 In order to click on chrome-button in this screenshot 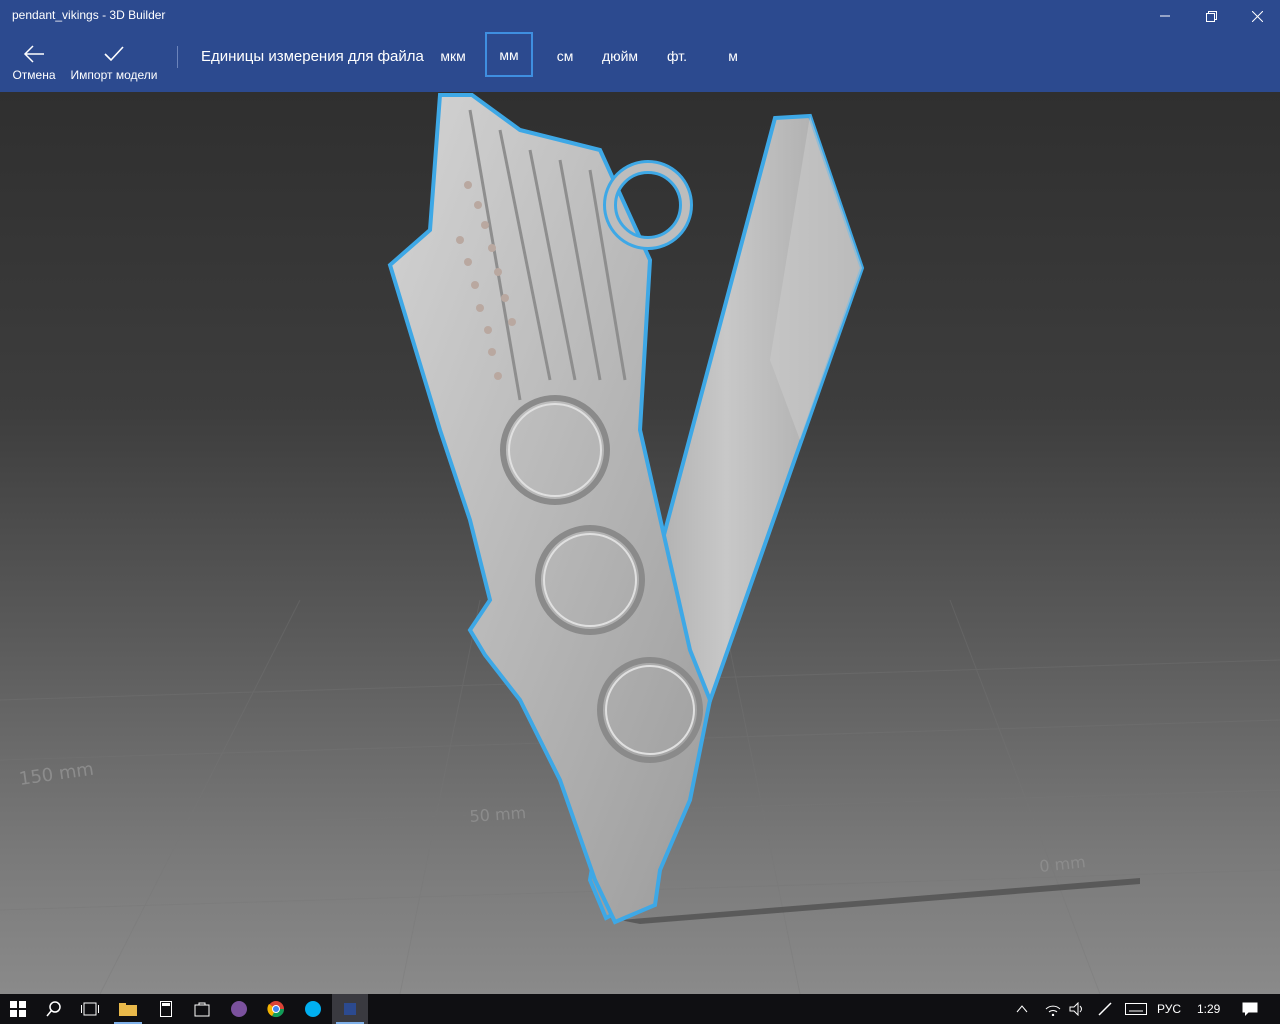, I will do `click(276, 1009)`.